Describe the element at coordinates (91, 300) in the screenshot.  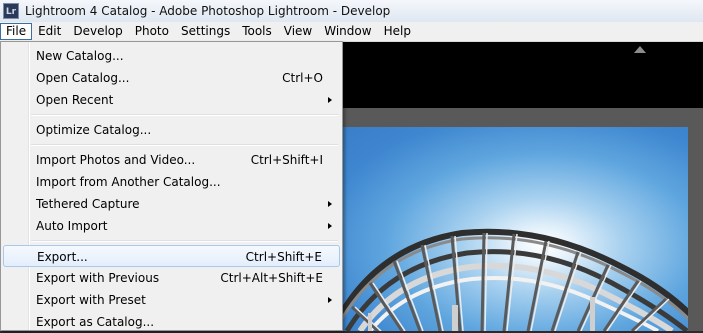
I see `menu-item-label: Export with Preset` at that location.